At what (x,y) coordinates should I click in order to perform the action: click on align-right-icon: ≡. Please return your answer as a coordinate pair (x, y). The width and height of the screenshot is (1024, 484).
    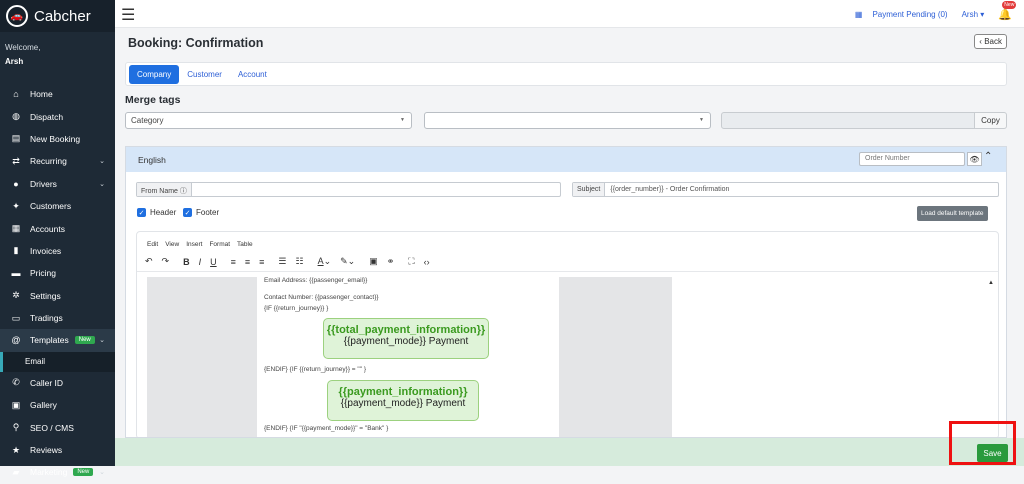
    Looking at the image, I should click on (261, 262).